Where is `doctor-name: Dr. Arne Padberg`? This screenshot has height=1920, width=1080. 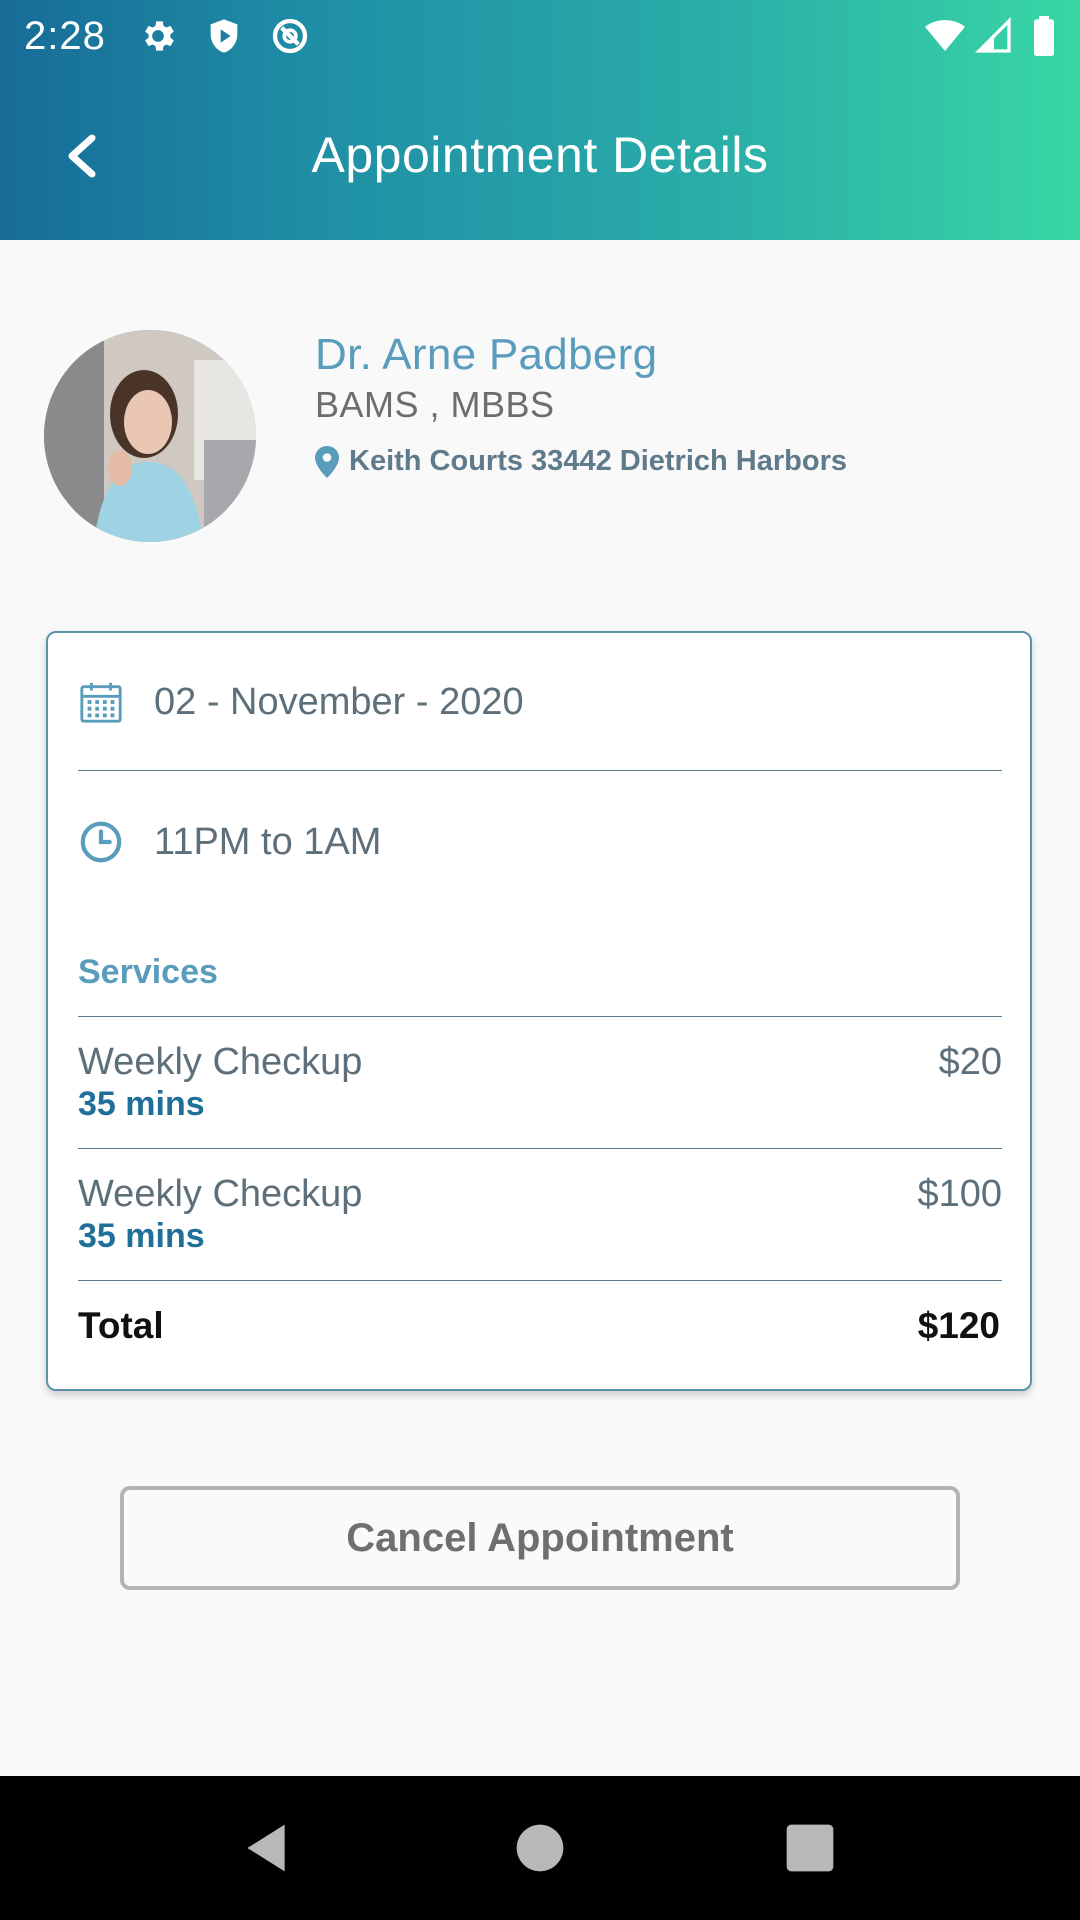 doctor-name: Dr. Arne Padberg is located at coordinates (486, 354).